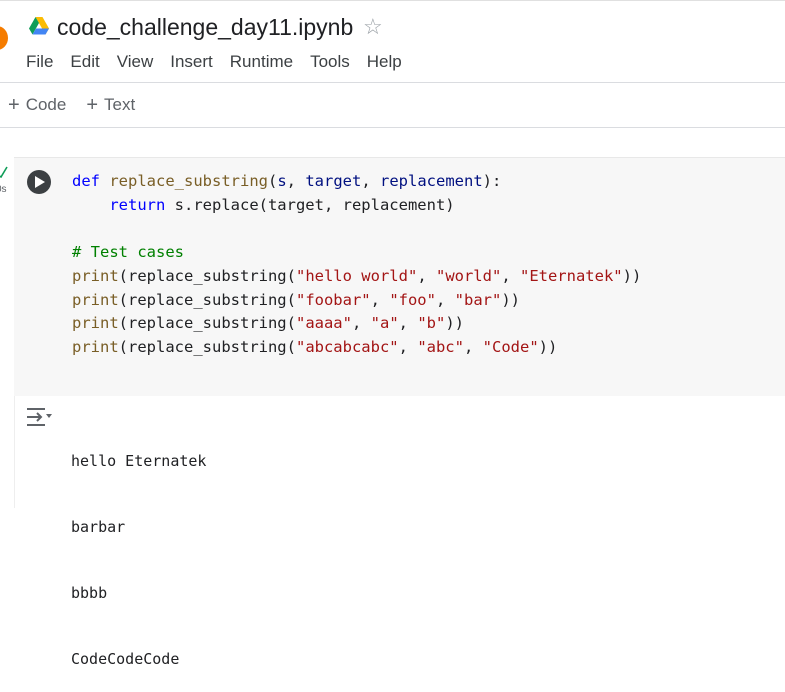 The image size is (785, 692). What do you see at coordinates (98, 527) in the screenshot?
I see `output-line: barbar` at bounding box center [98, 527].